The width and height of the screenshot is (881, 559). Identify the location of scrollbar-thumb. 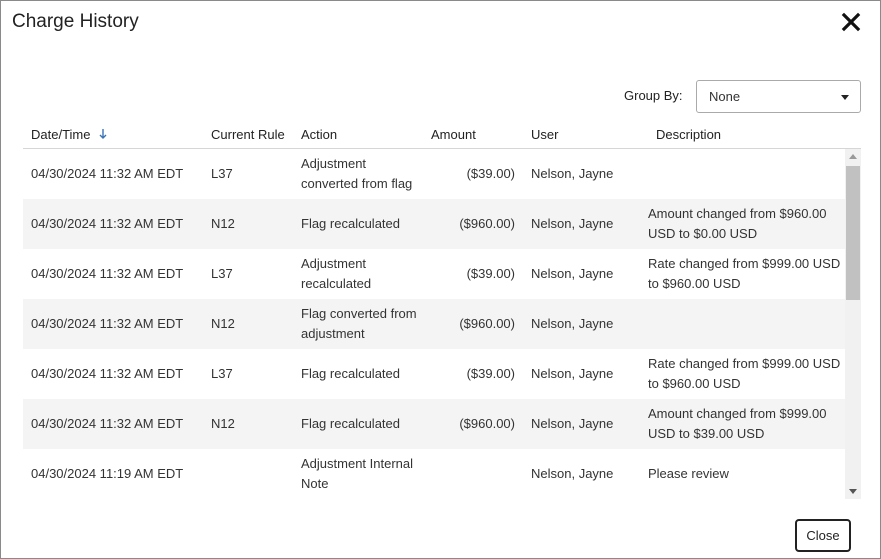
(853, 233).